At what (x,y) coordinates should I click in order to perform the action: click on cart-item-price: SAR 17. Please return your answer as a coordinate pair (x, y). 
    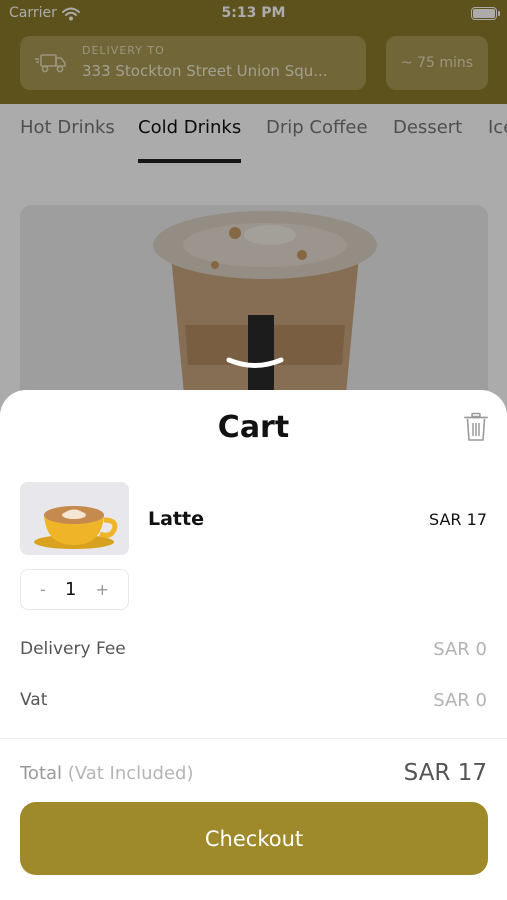
    Looking at the image, I should click on (458, 519).